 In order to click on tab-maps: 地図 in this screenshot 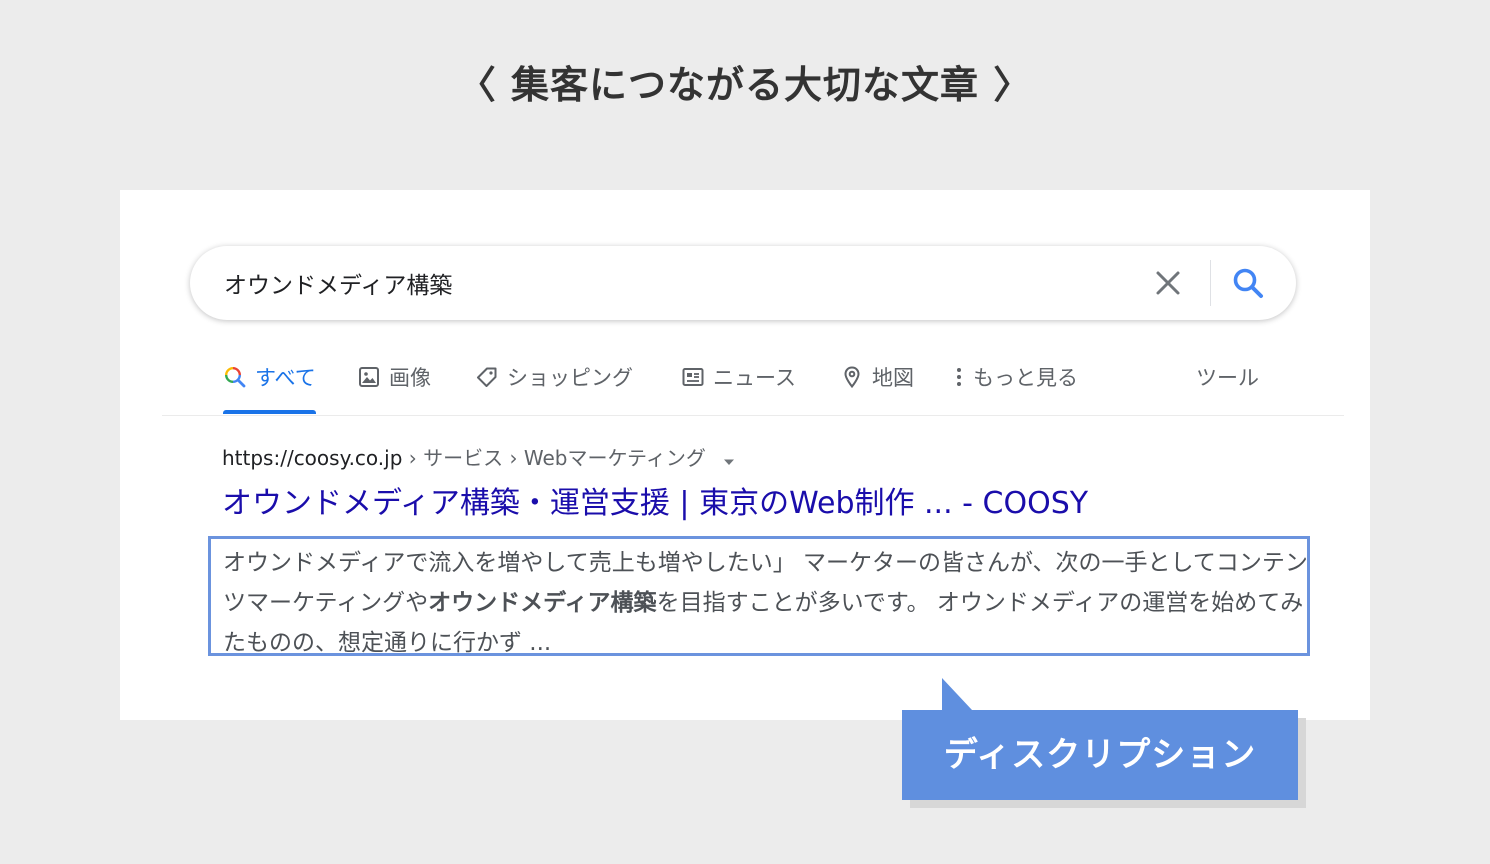, I will do `click(877, 388)`.